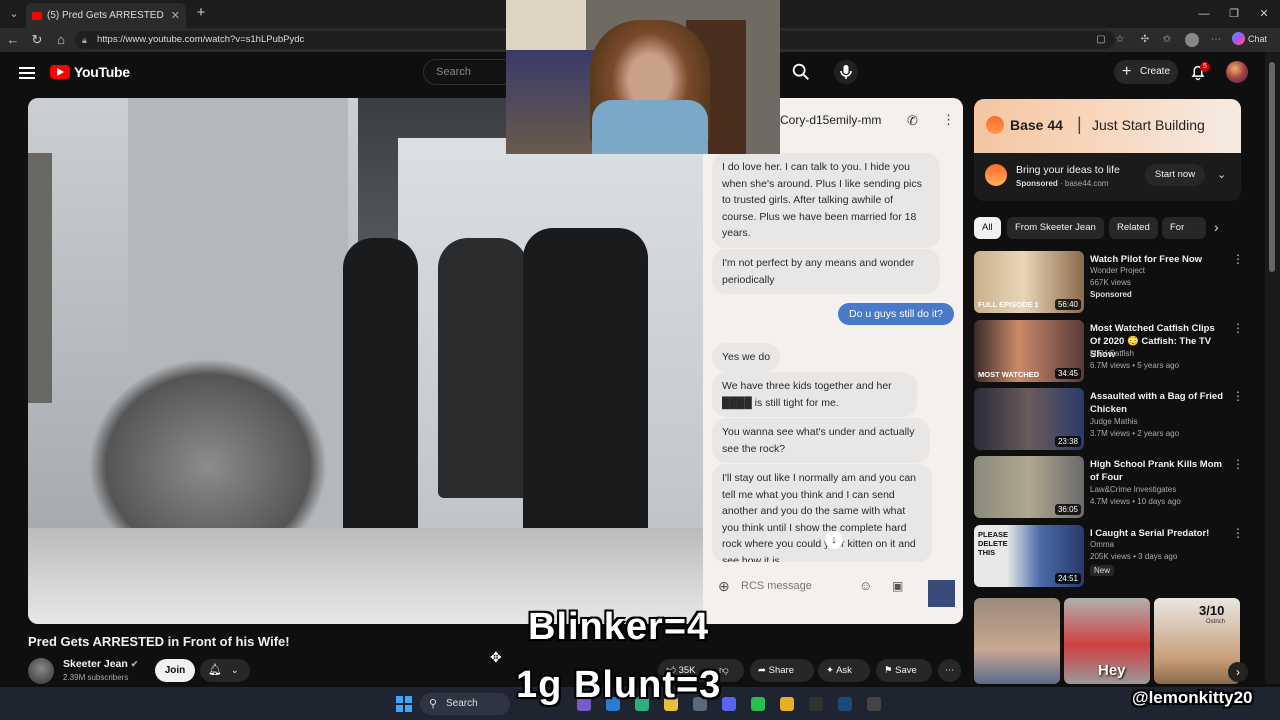  What do you see at coordinates (1272, 167) in the screenshot?
I see `scrollbar-thumb` at bounding box center [1272, 167].